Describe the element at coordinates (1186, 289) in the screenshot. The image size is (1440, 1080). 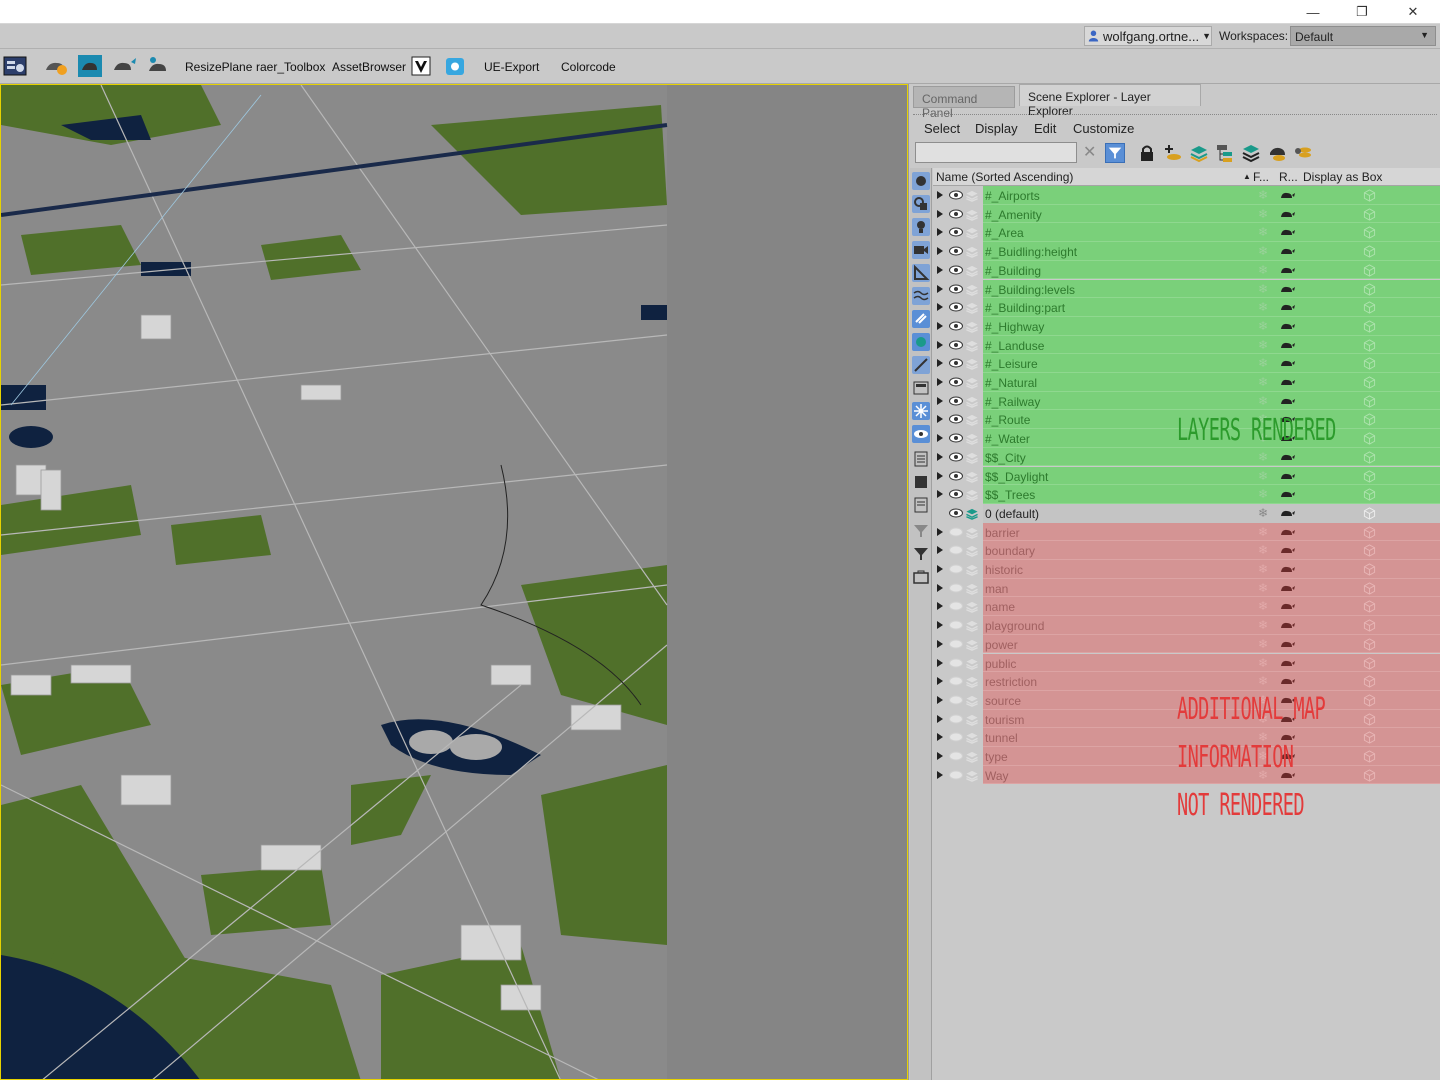
I see `layer-row: #_Building:levels ❄` at that location.